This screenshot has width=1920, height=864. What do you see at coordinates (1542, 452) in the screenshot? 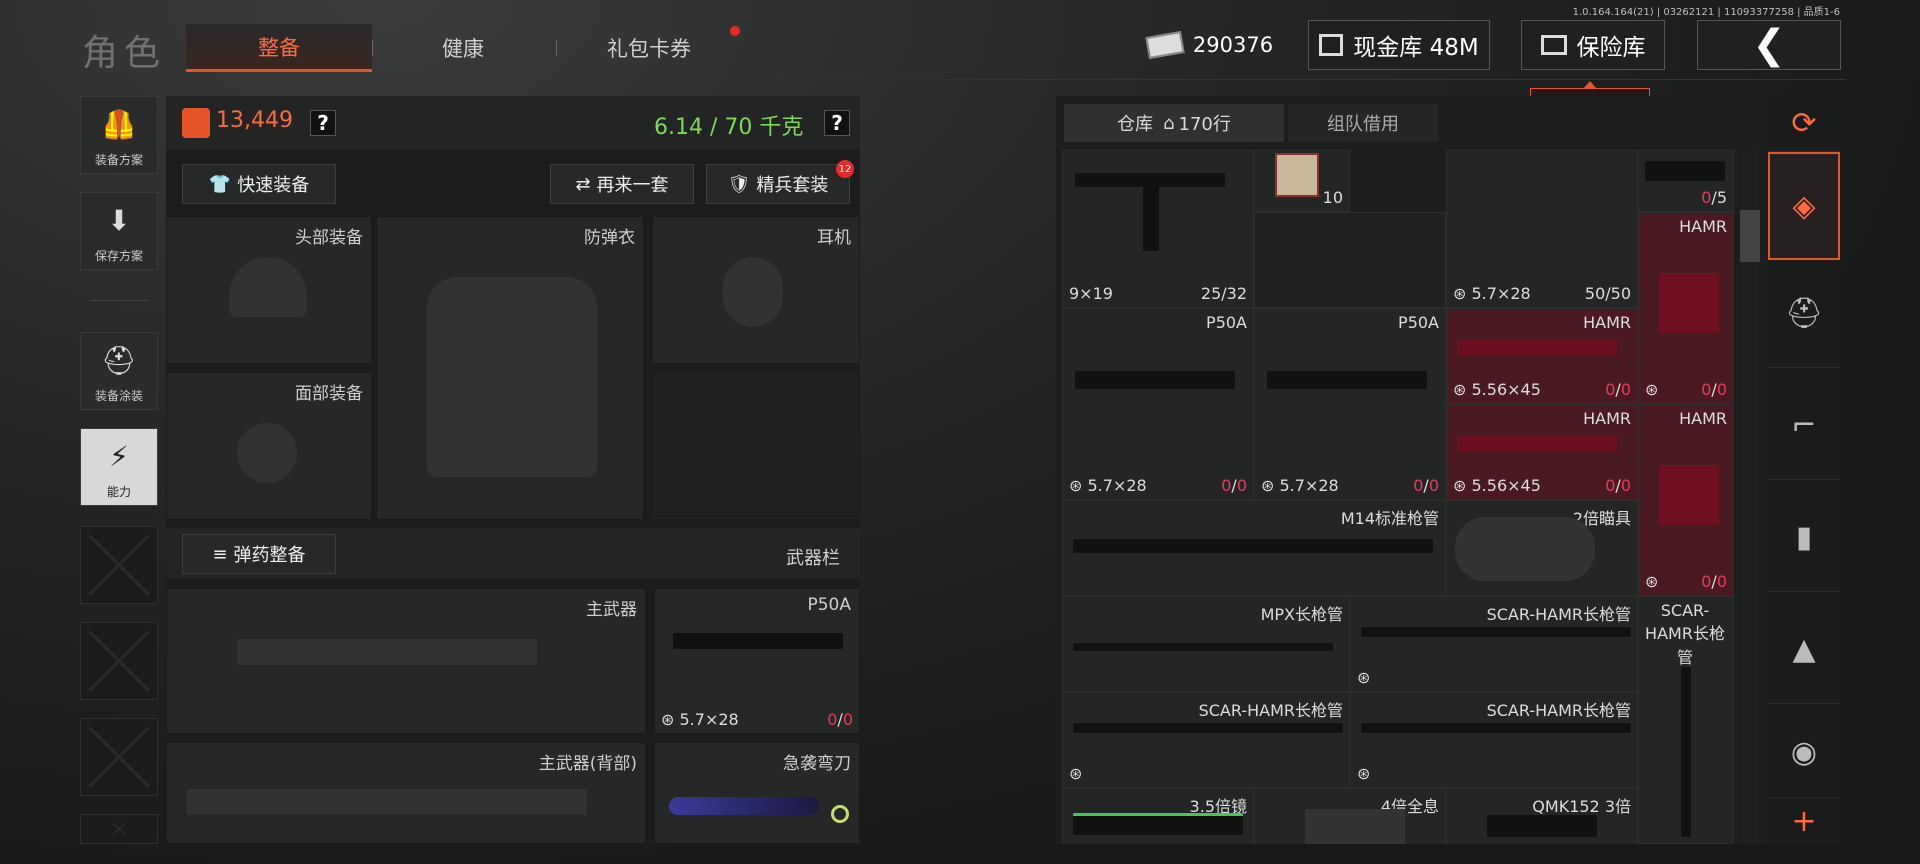
I see `storage-item-hamr-3: HAMR ⊛ 5.56×45 0/0` at bounding box center [1542, 452].